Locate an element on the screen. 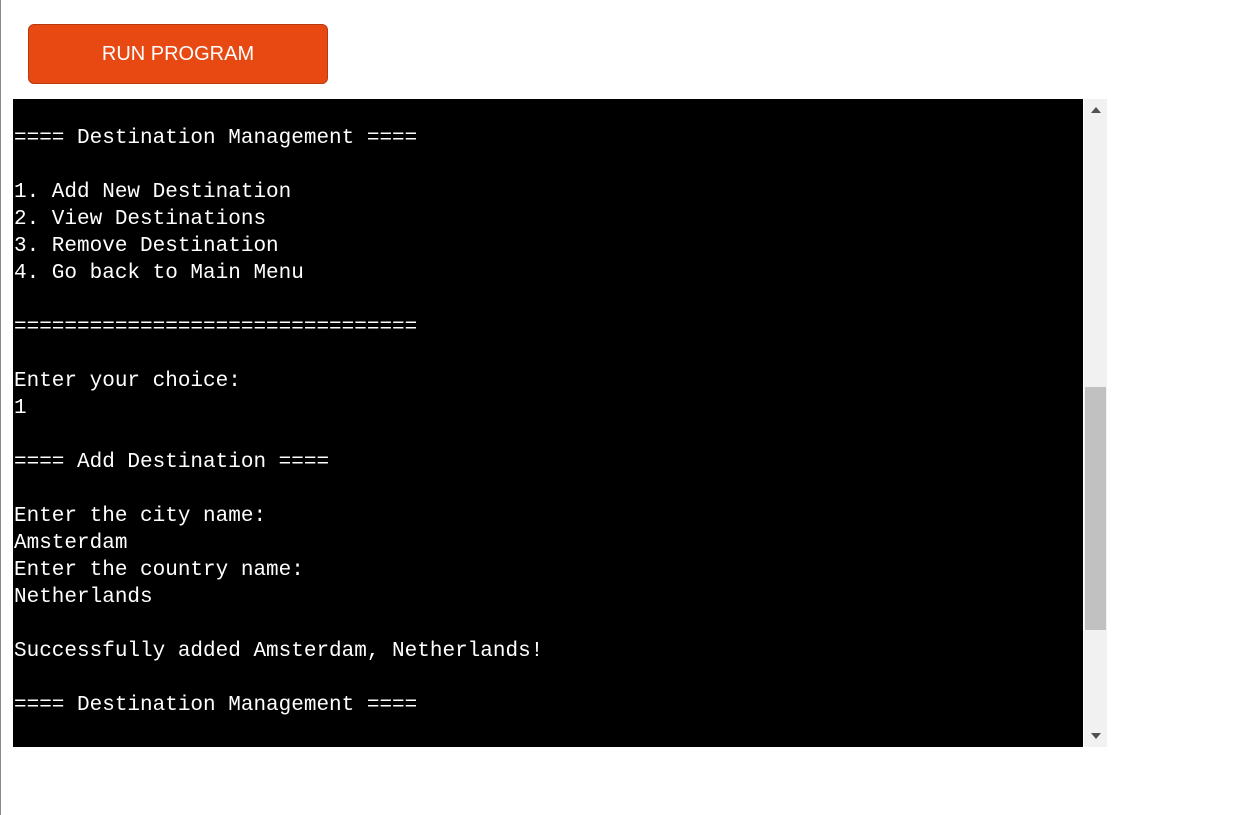 This screenshot has width=1235, height=815. scroll-thumb is located at coordinates (1095, 508).